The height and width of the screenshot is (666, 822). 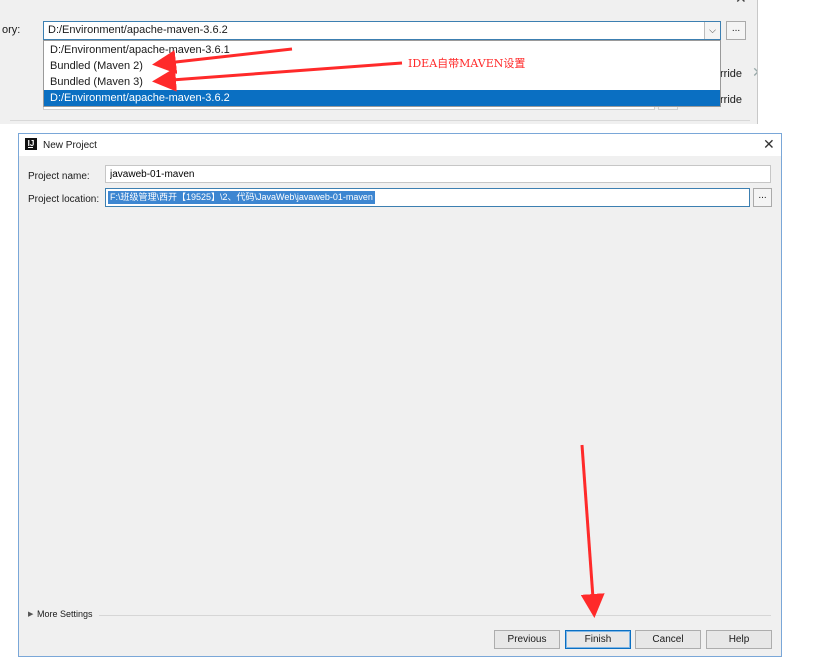 What do you see at coordinates (467, 63) in the screenshot?
I see `annotation-text: IDEA自带MAVEN设置` at bounding box center [467, 63].